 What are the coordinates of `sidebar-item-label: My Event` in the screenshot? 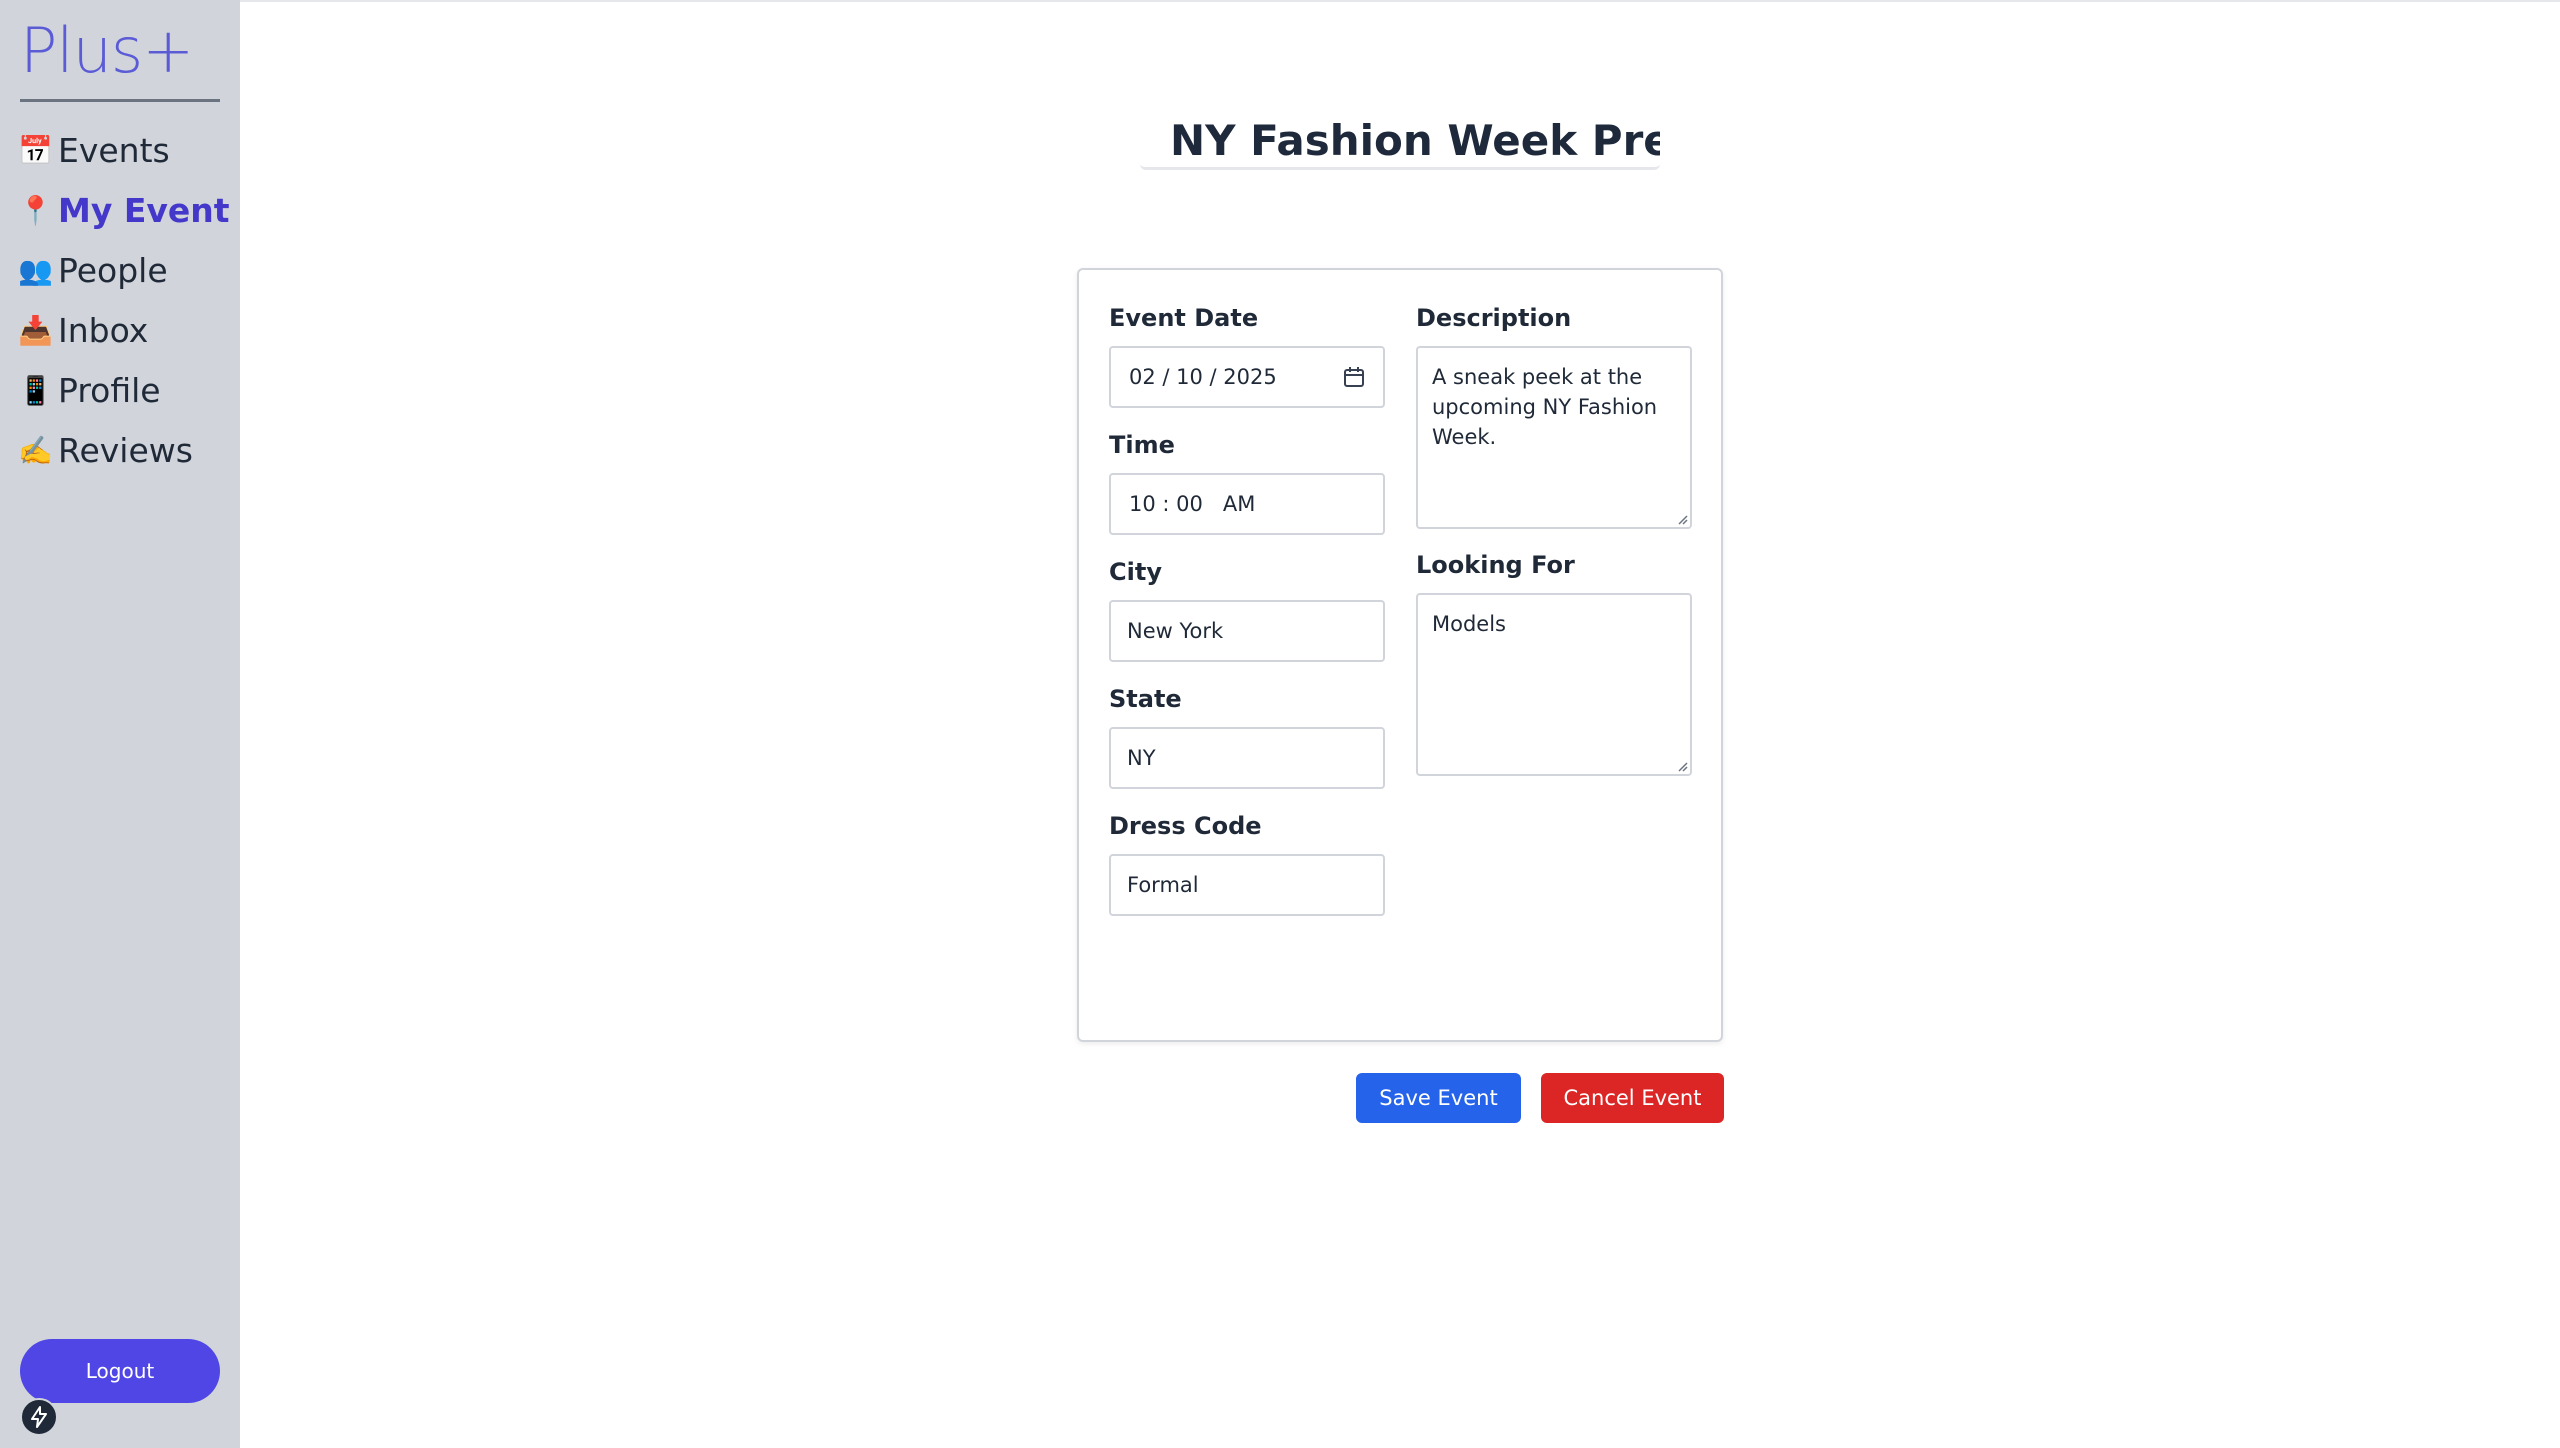 It's located at (144, 210).